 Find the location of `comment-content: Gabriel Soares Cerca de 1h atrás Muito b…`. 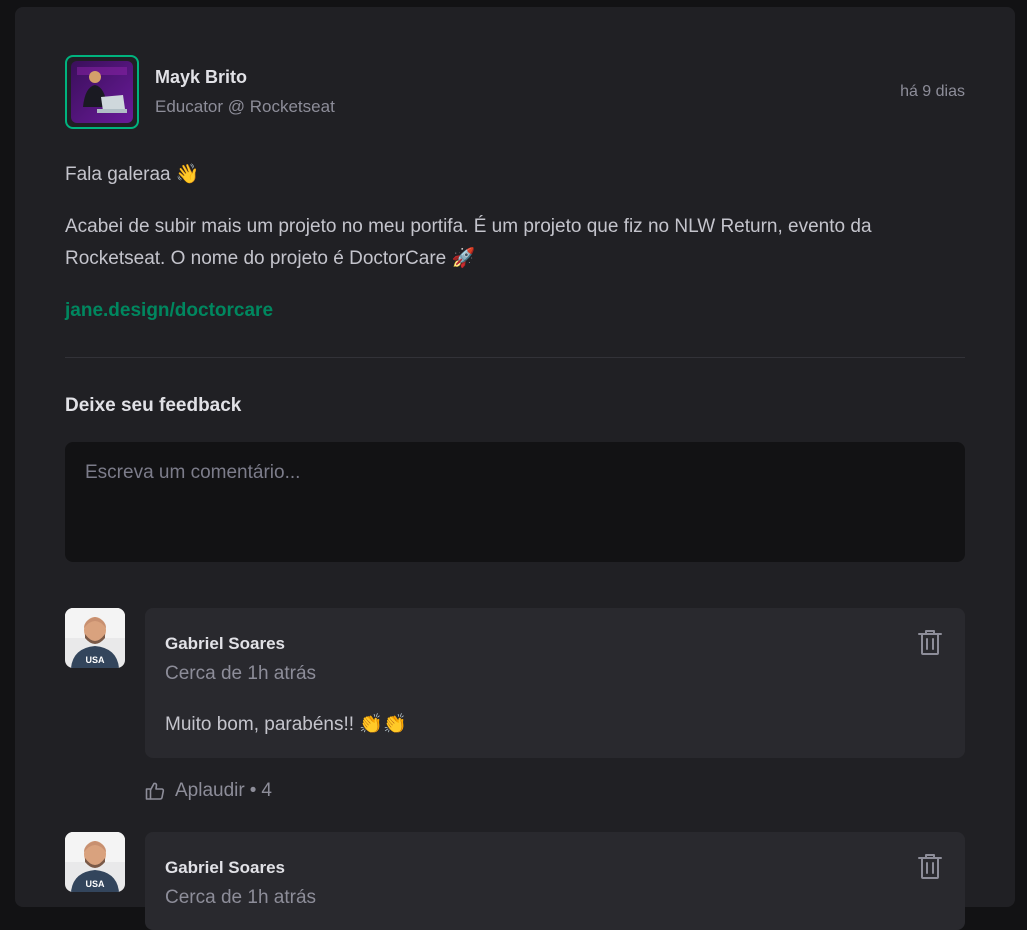

comment-content: Gabriel Soares Cerca de 1h atrás Muito b… is located at coordinates (555, 683).